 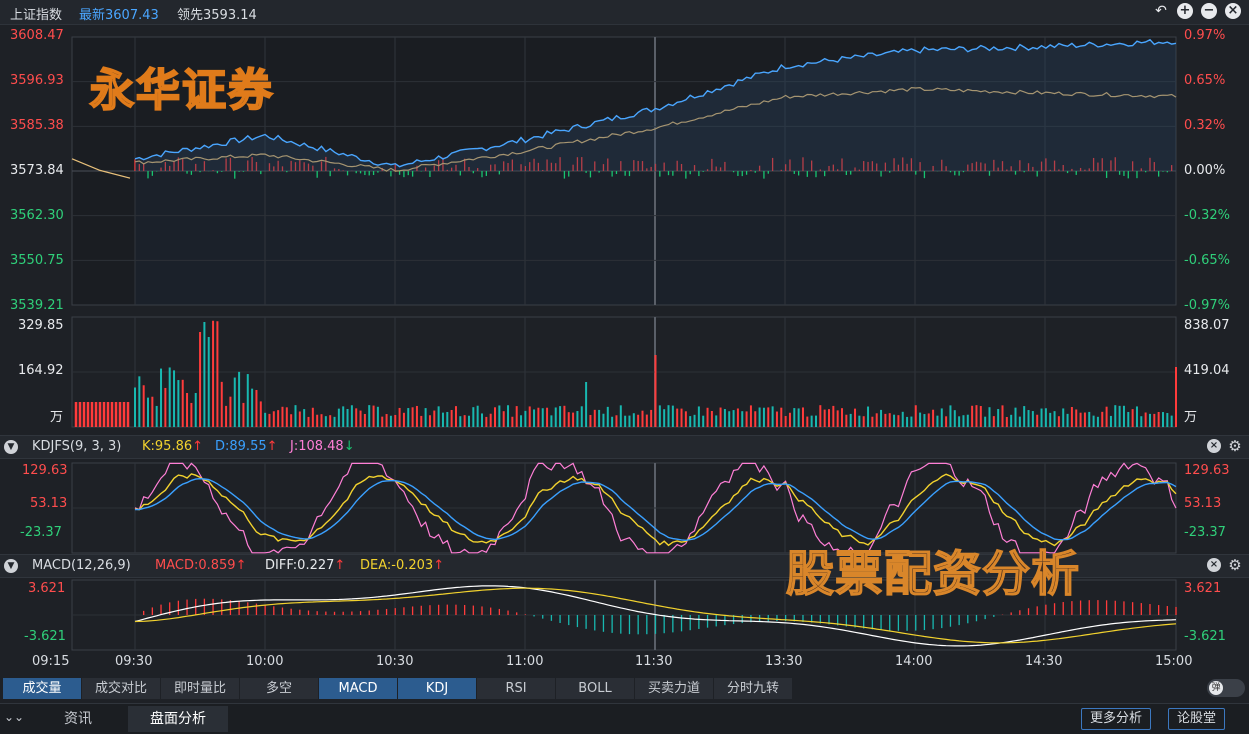 What do you see at coordinates (1197, 719) in the screenshot?
I see `stock-forum-button: 论股堂` at bounding box center [1197, 719].